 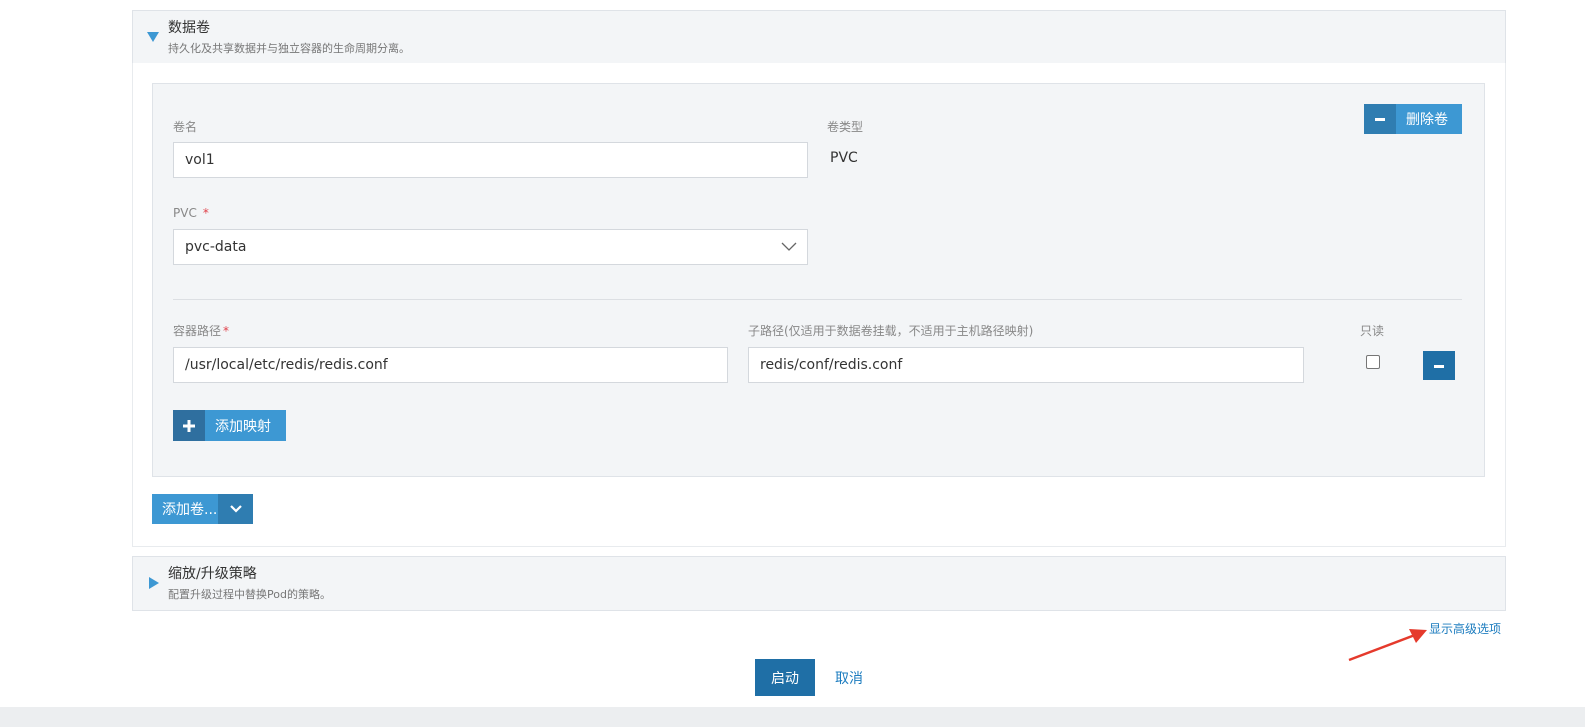 What do you see at coordinates (1465, 628) in the screenshot?
I see `show-advanced-options-link: 显示高级选项` at bounding box center [1465, 628].